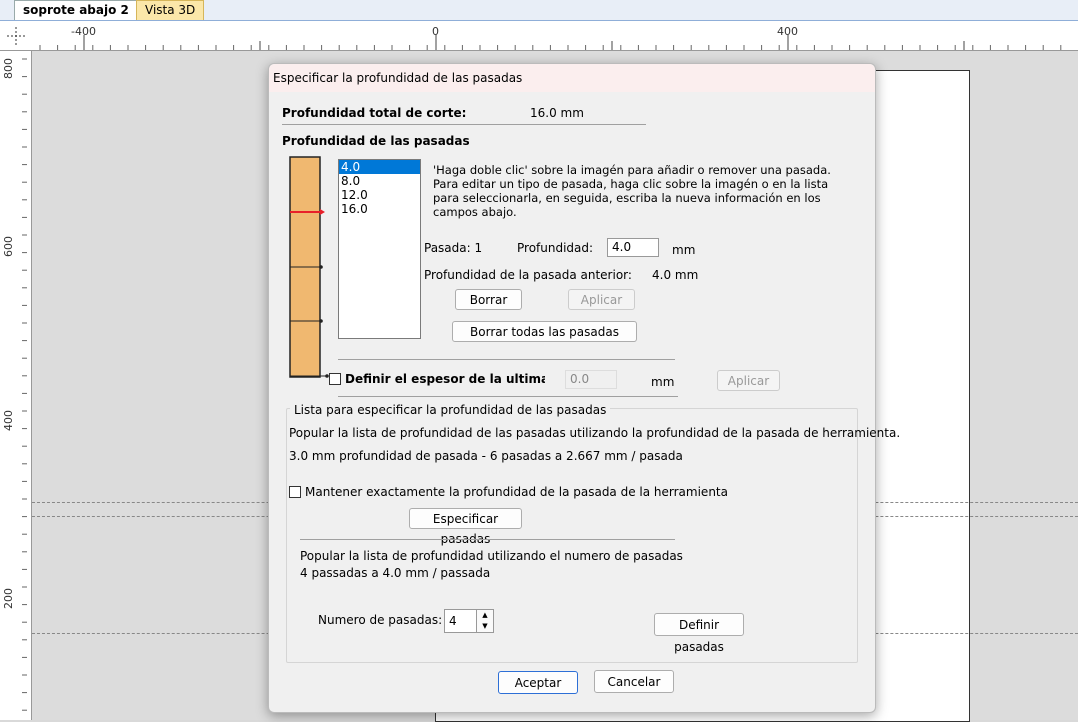 Image resolution: width=1078 pixels, height=722 pixels. I want to click on spin-down-icon: ▼, so click(485, 626).